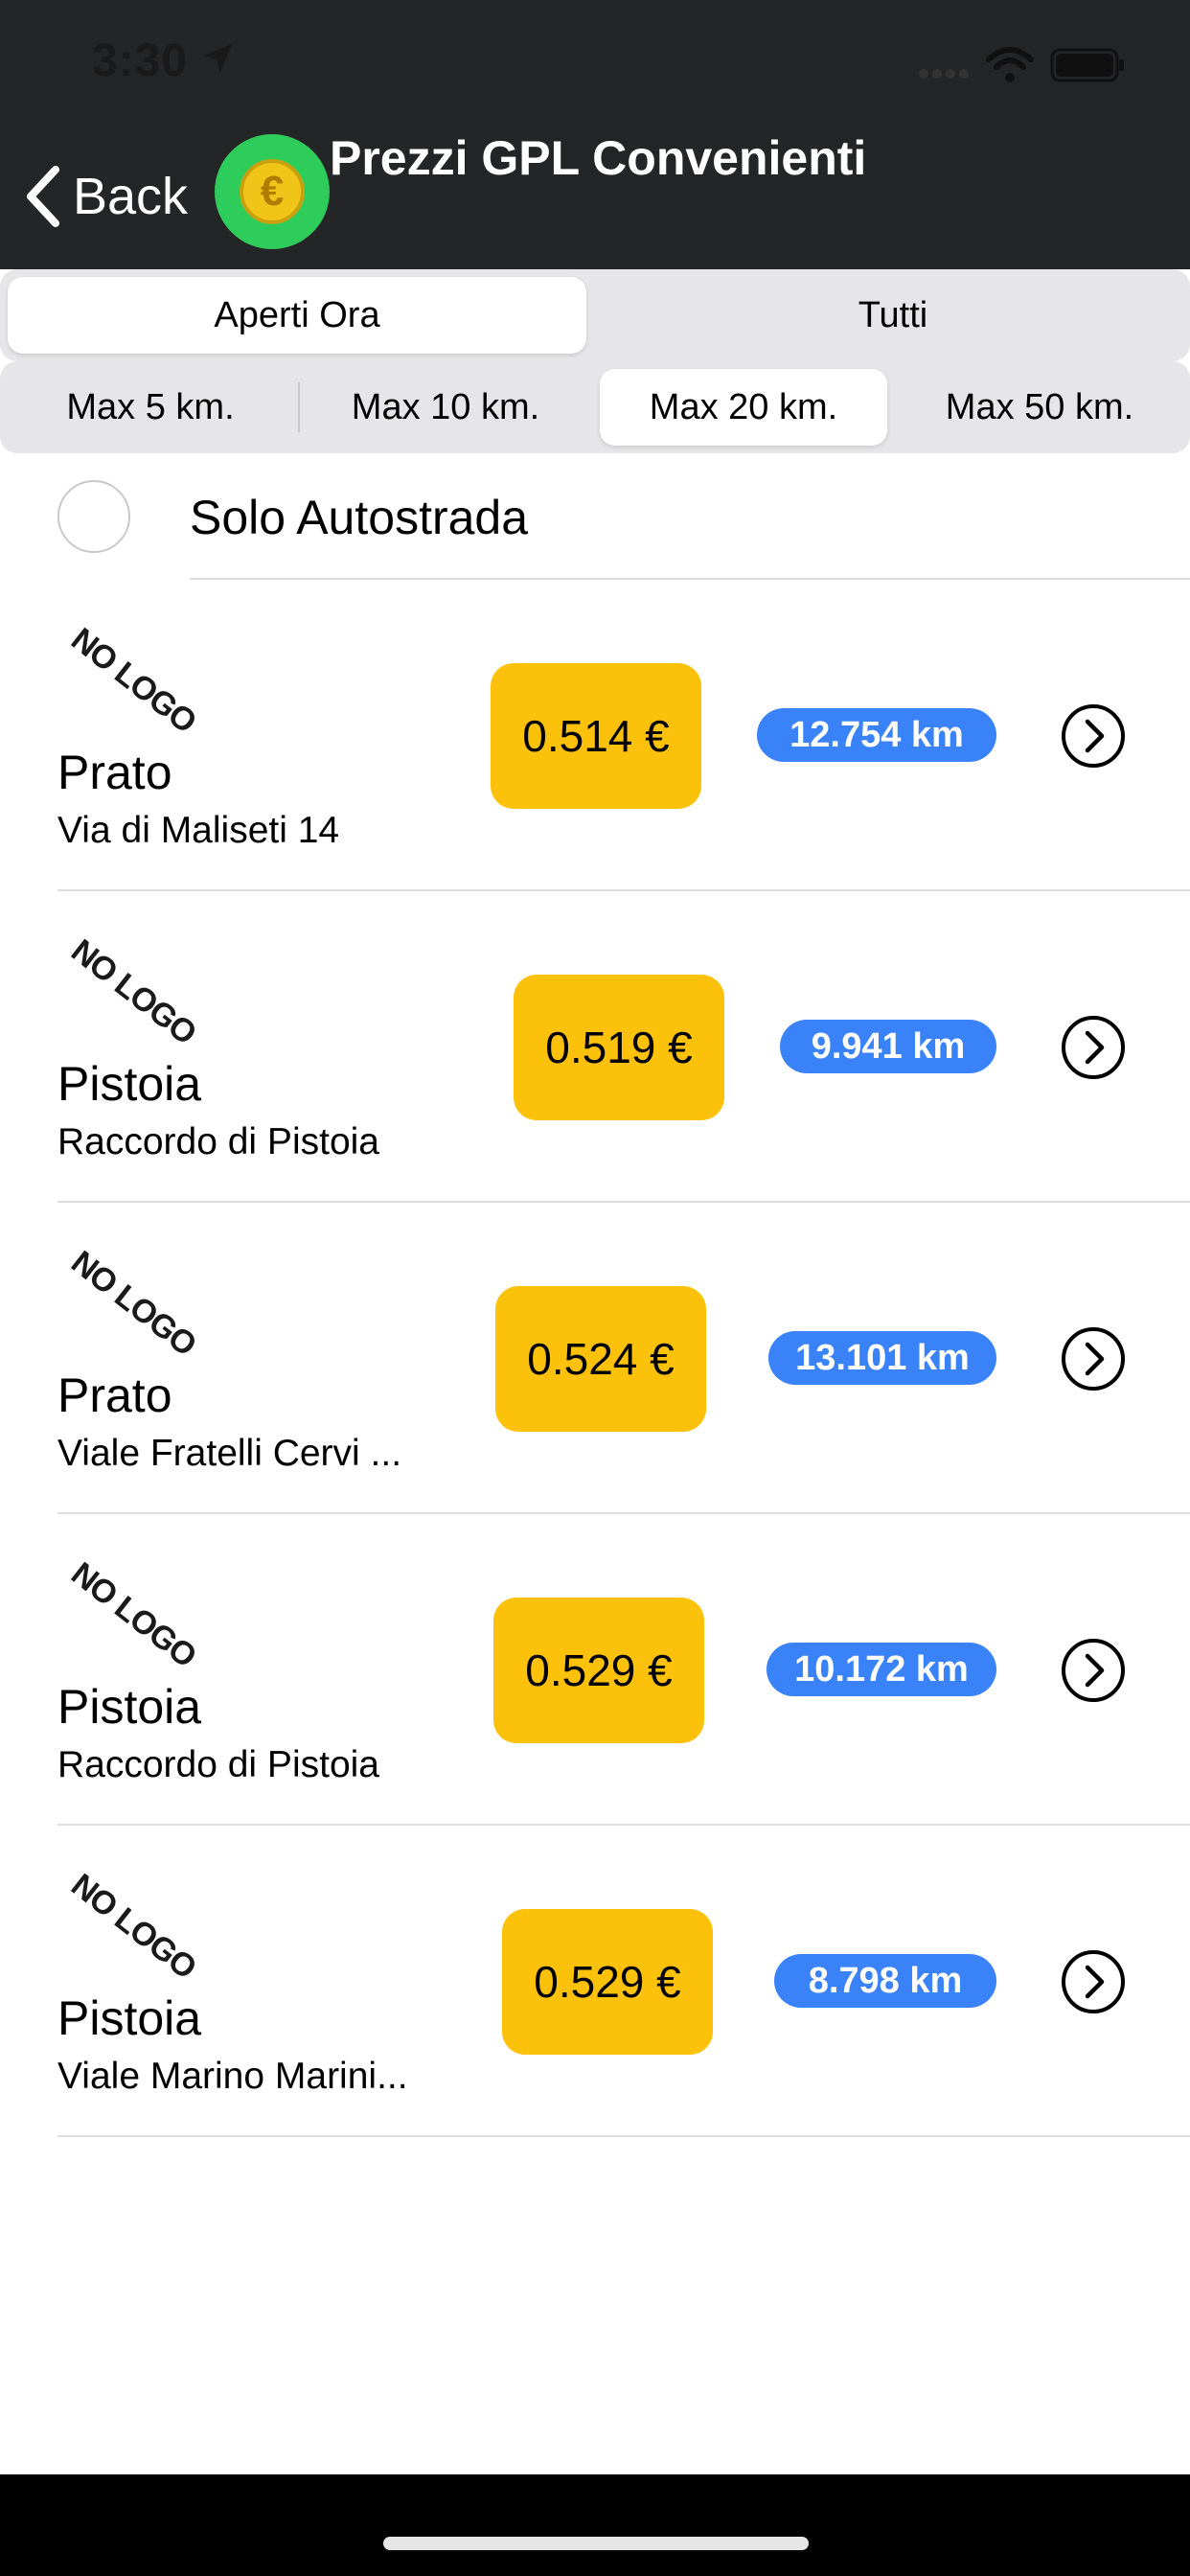 Image resolution: width=1190 pixels, height=2576 pixels. I want to click on battery-icon, so click(1087, 65).